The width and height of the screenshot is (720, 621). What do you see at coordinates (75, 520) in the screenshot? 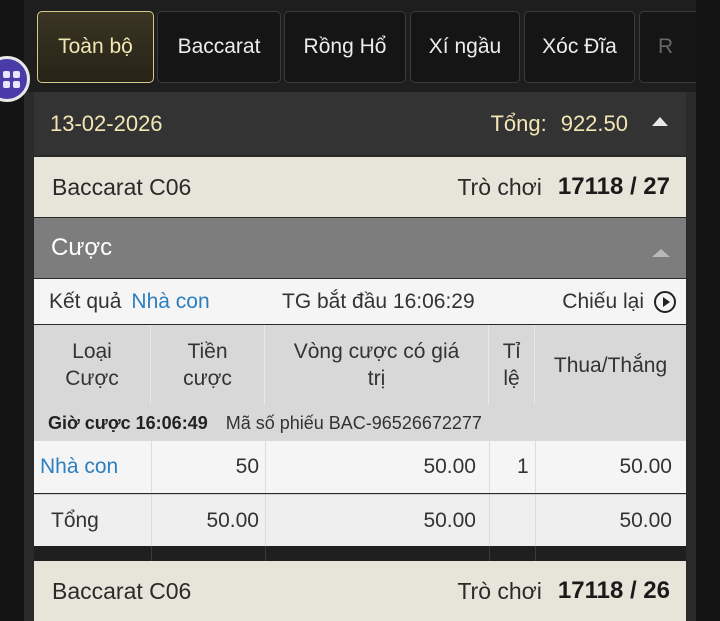
I see `total-label: Tổng` at bounding box center [75, 520].